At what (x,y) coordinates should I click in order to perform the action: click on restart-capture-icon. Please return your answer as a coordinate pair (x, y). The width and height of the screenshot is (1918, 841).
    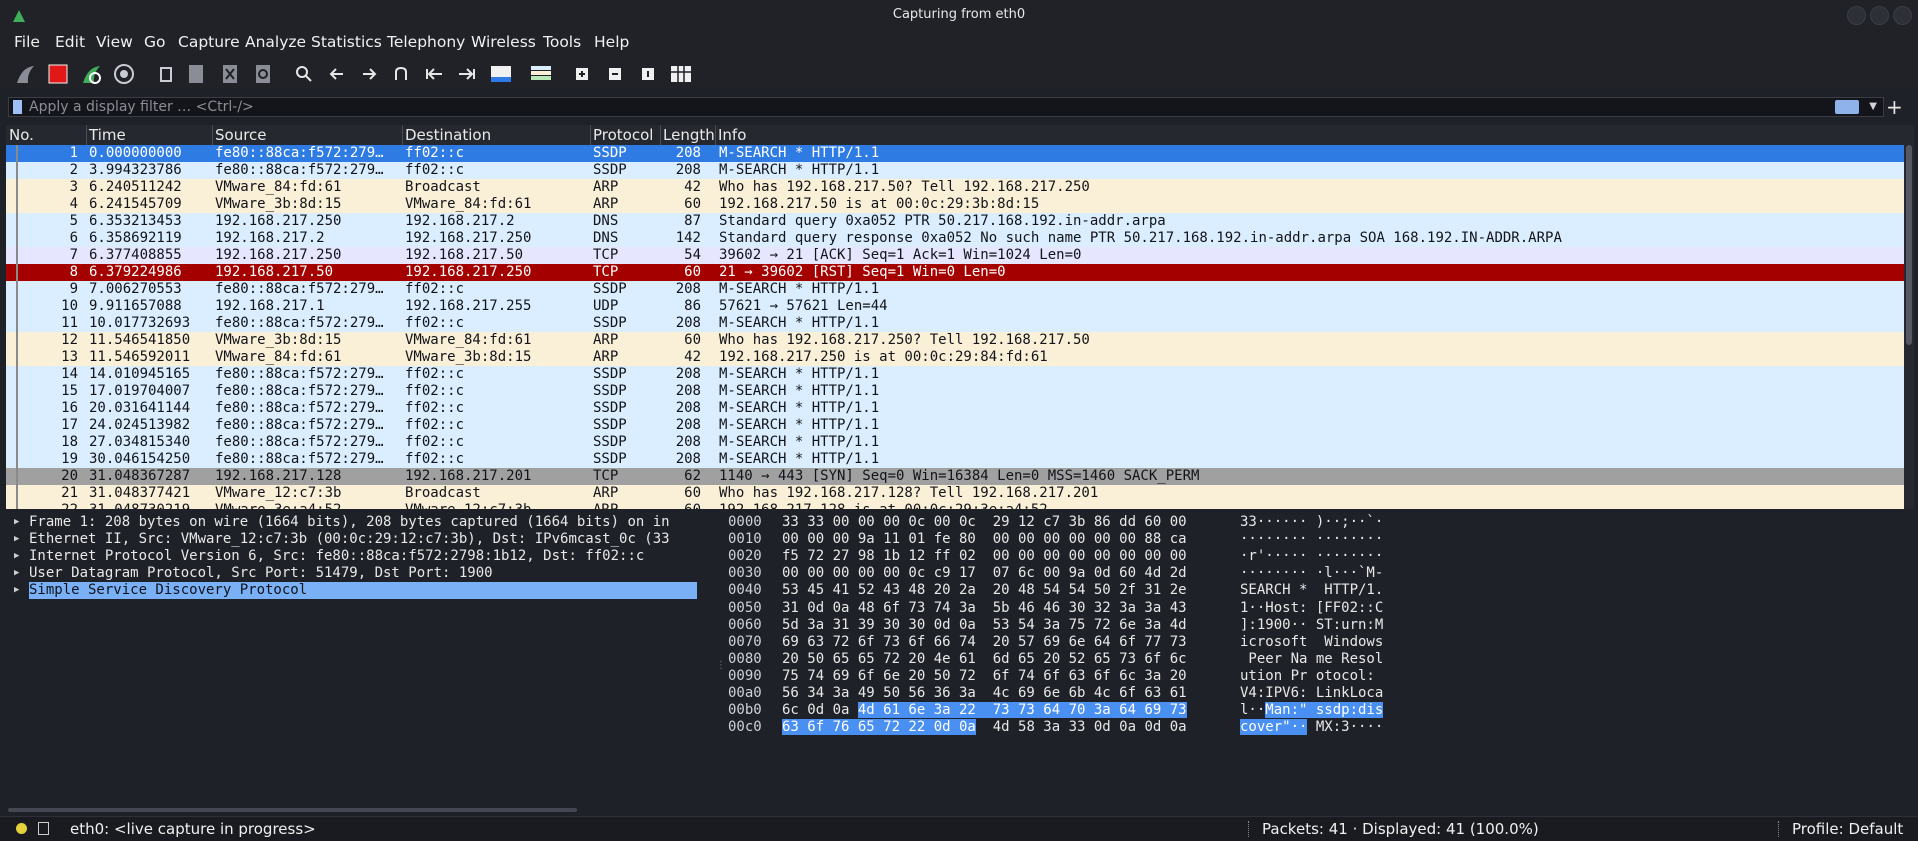
    Looking at the image, I should click on (91, 74).